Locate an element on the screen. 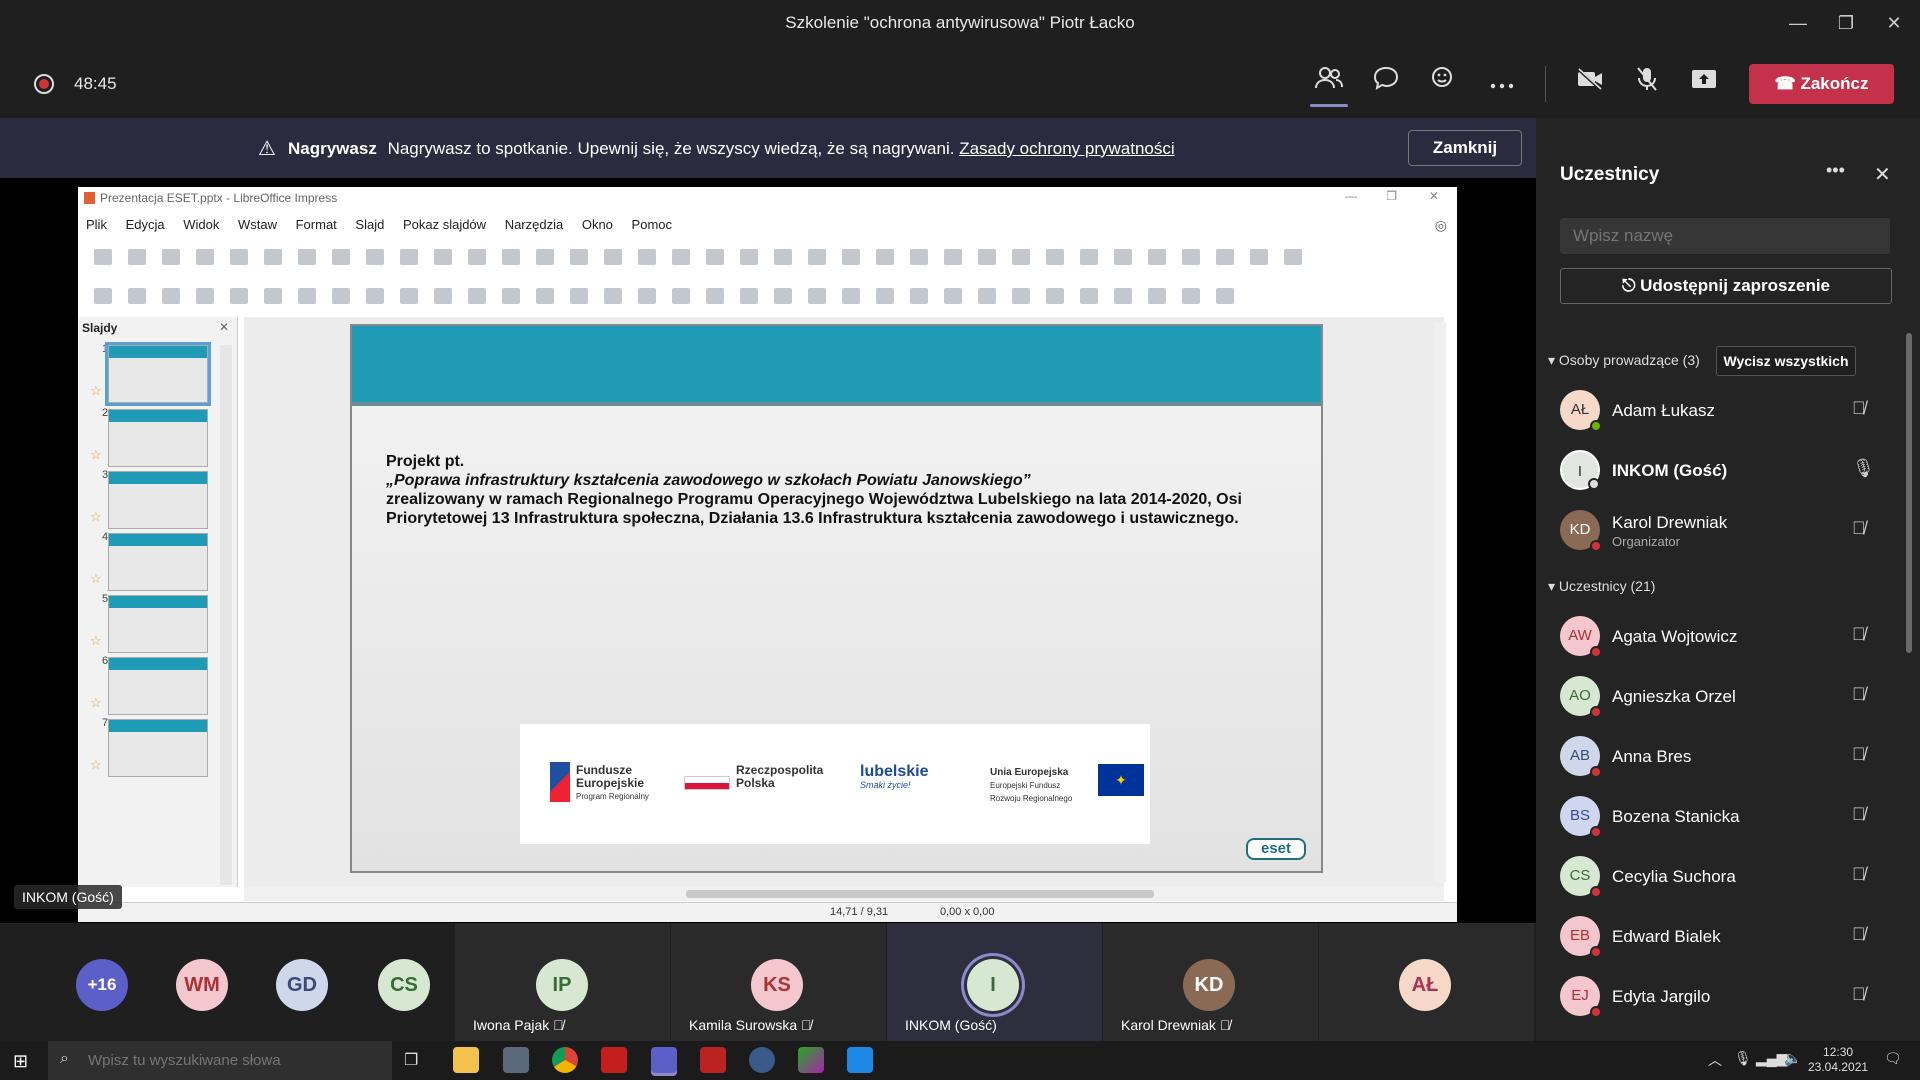 This screenshot has height=1080, width=1920. mute-all-button: Wycisz wszystkich is located at coordinates (1786, 361).